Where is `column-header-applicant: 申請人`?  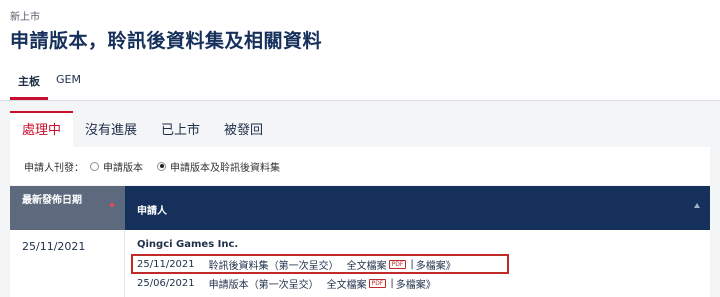 column-header-applicant: 申請人 is located at coordinates (417, 208).